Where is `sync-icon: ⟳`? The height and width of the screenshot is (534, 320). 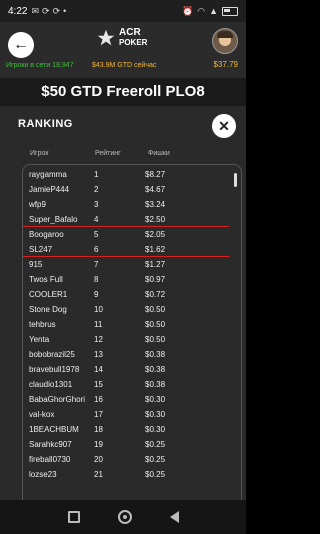 sync-icon: ⟳ is located at coordinates (46, 10).